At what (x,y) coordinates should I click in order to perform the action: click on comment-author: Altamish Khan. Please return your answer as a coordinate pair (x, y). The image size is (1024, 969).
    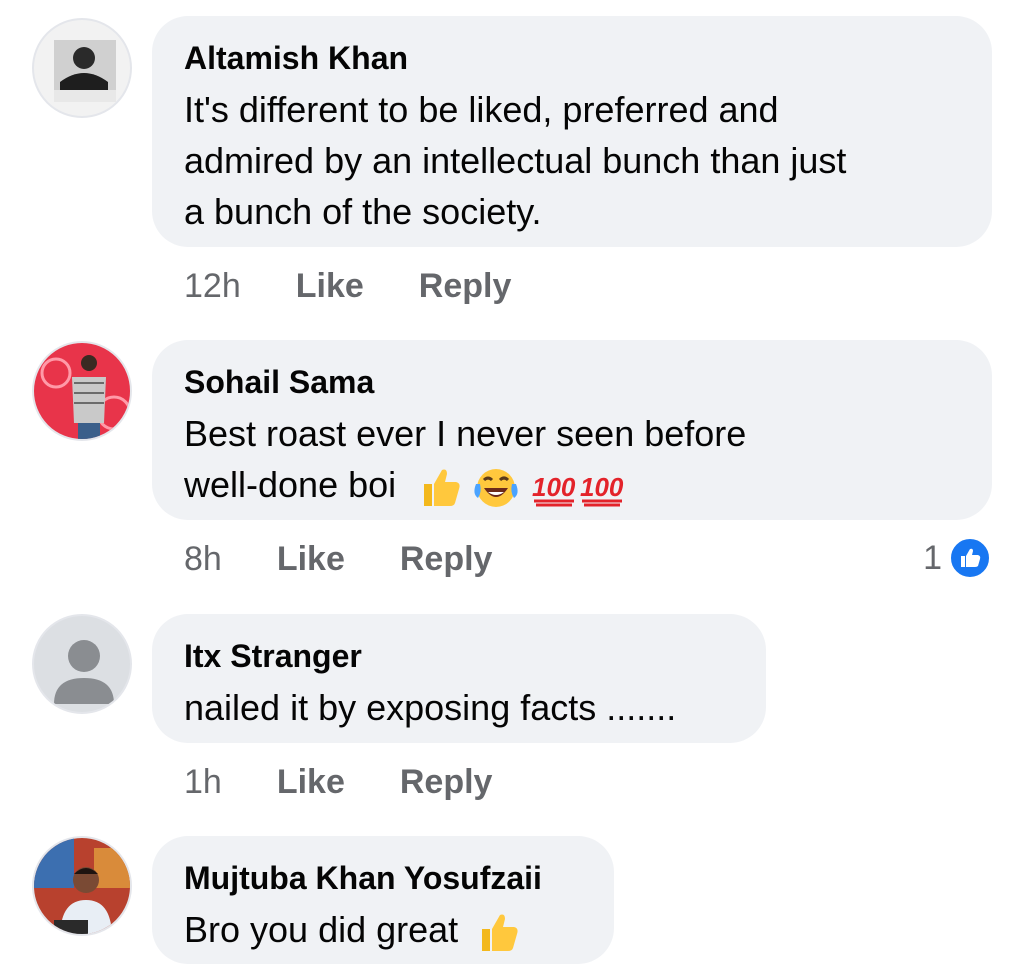
    Looking at the image, I should click on (573, 58).